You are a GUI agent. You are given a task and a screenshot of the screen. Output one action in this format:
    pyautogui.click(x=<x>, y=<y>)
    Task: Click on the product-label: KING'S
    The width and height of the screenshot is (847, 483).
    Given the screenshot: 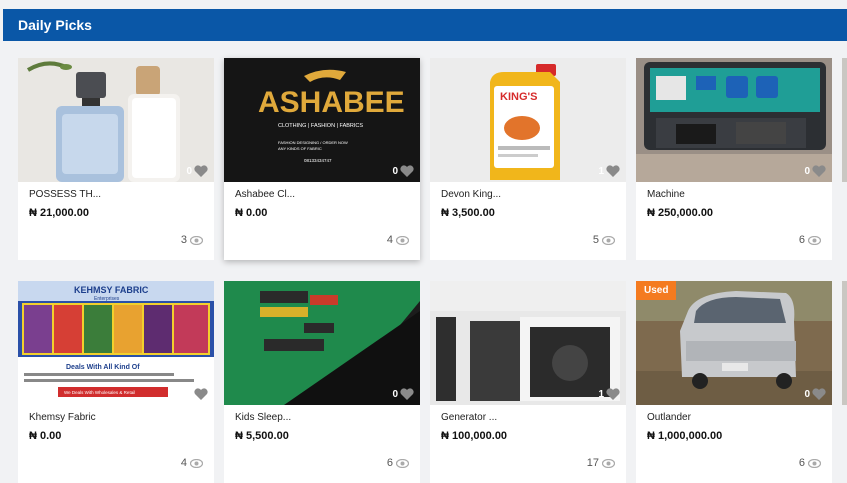 What is the action you would take?
    pyautogui.click(x=518, y=97)
    